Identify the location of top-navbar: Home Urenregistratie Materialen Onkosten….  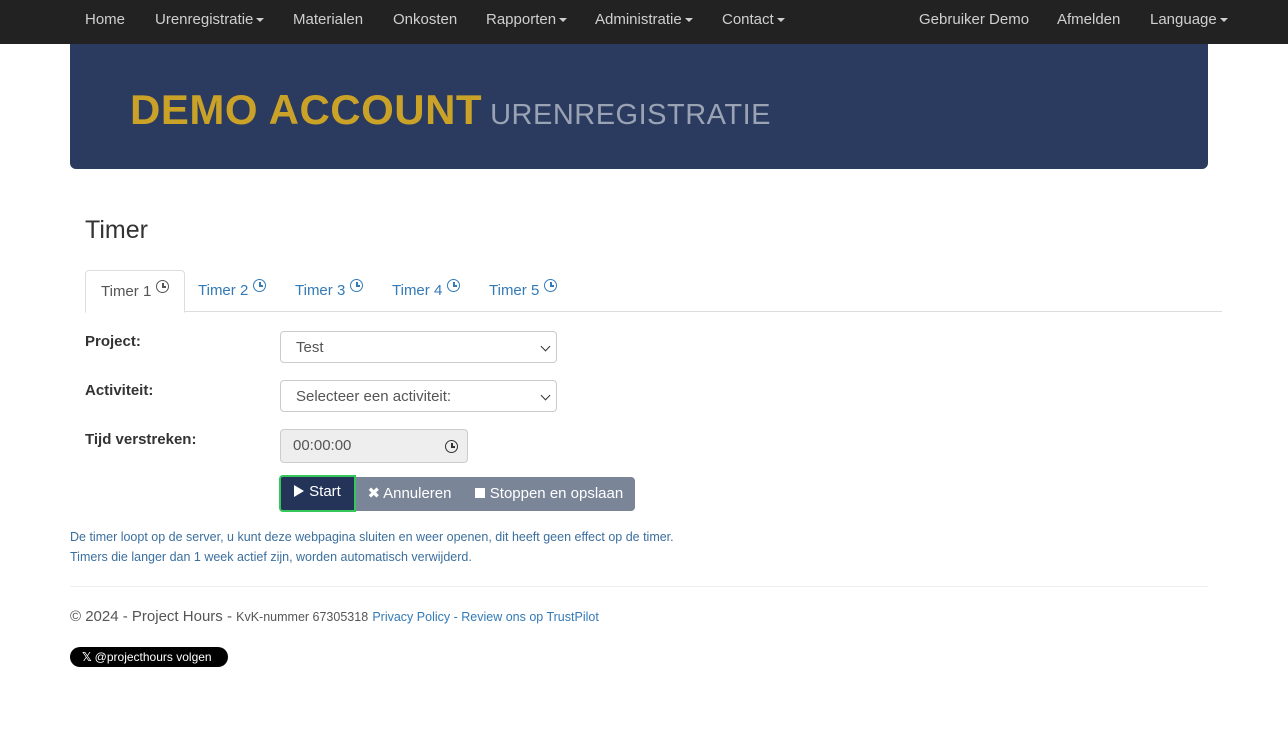
(644, 22).